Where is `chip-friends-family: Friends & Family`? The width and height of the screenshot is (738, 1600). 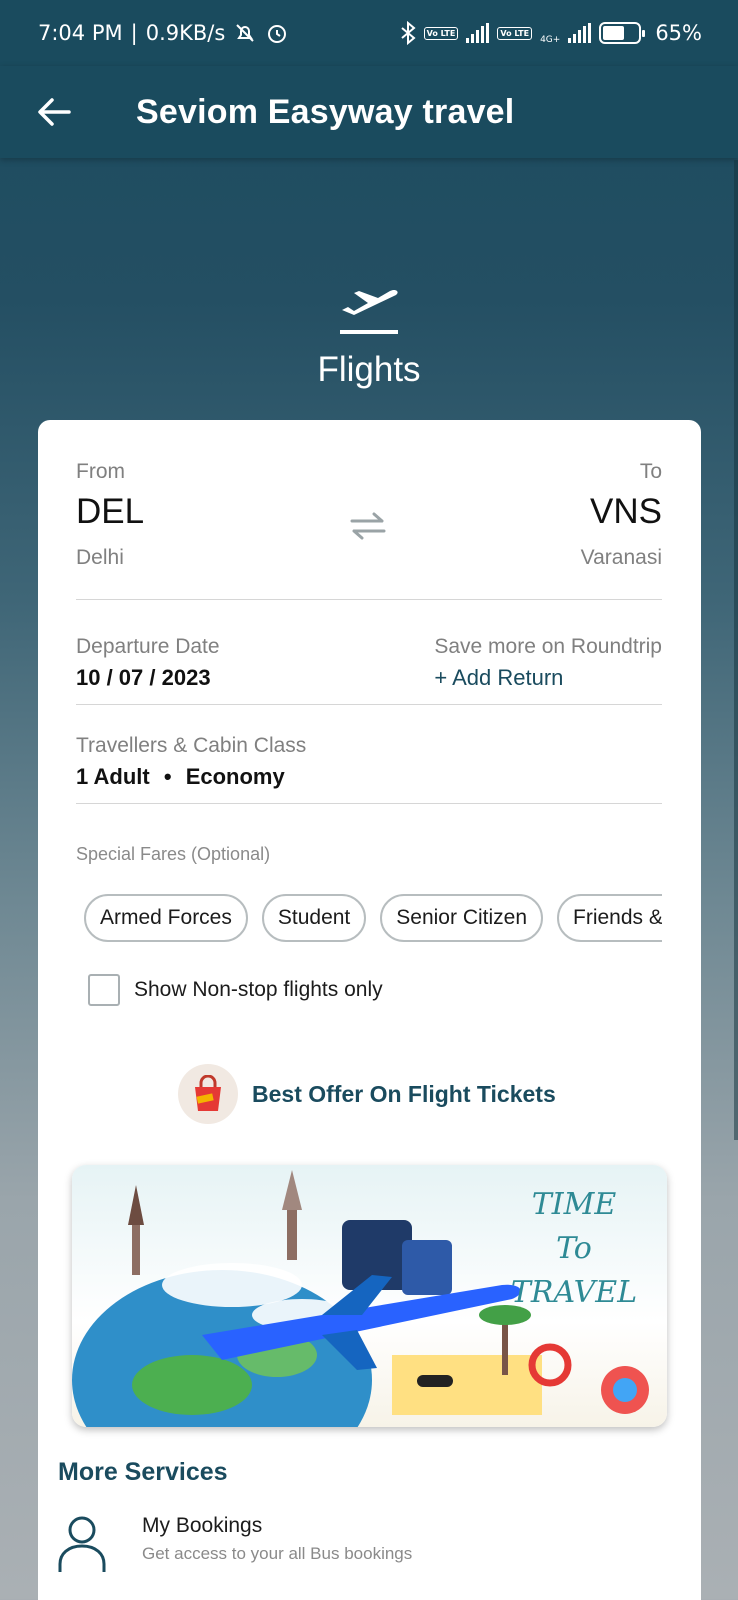
chip-friends-family: Friends & Family is located at coordinates (609, 918).